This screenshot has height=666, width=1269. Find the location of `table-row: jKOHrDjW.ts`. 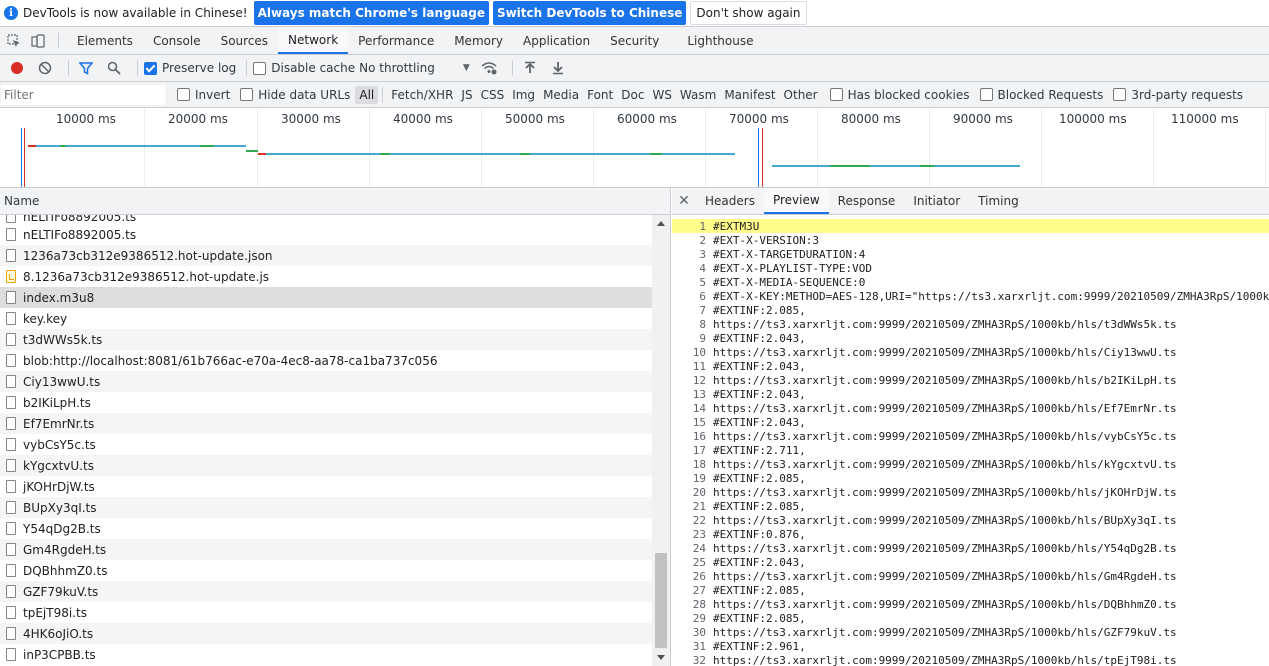

table-row: jKOHrDjW.ts is located at coordinates (326, 486).